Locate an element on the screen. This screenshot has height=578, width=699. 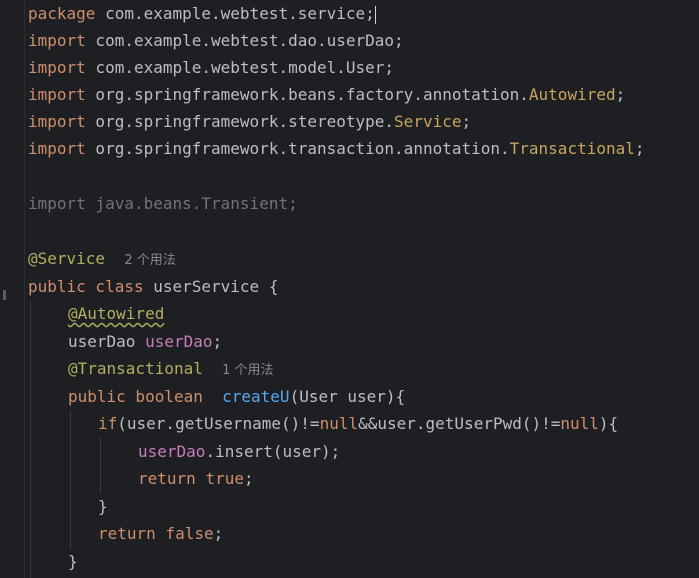
code-text: import java.beans.Transient; is located at coordinates (163, 203).